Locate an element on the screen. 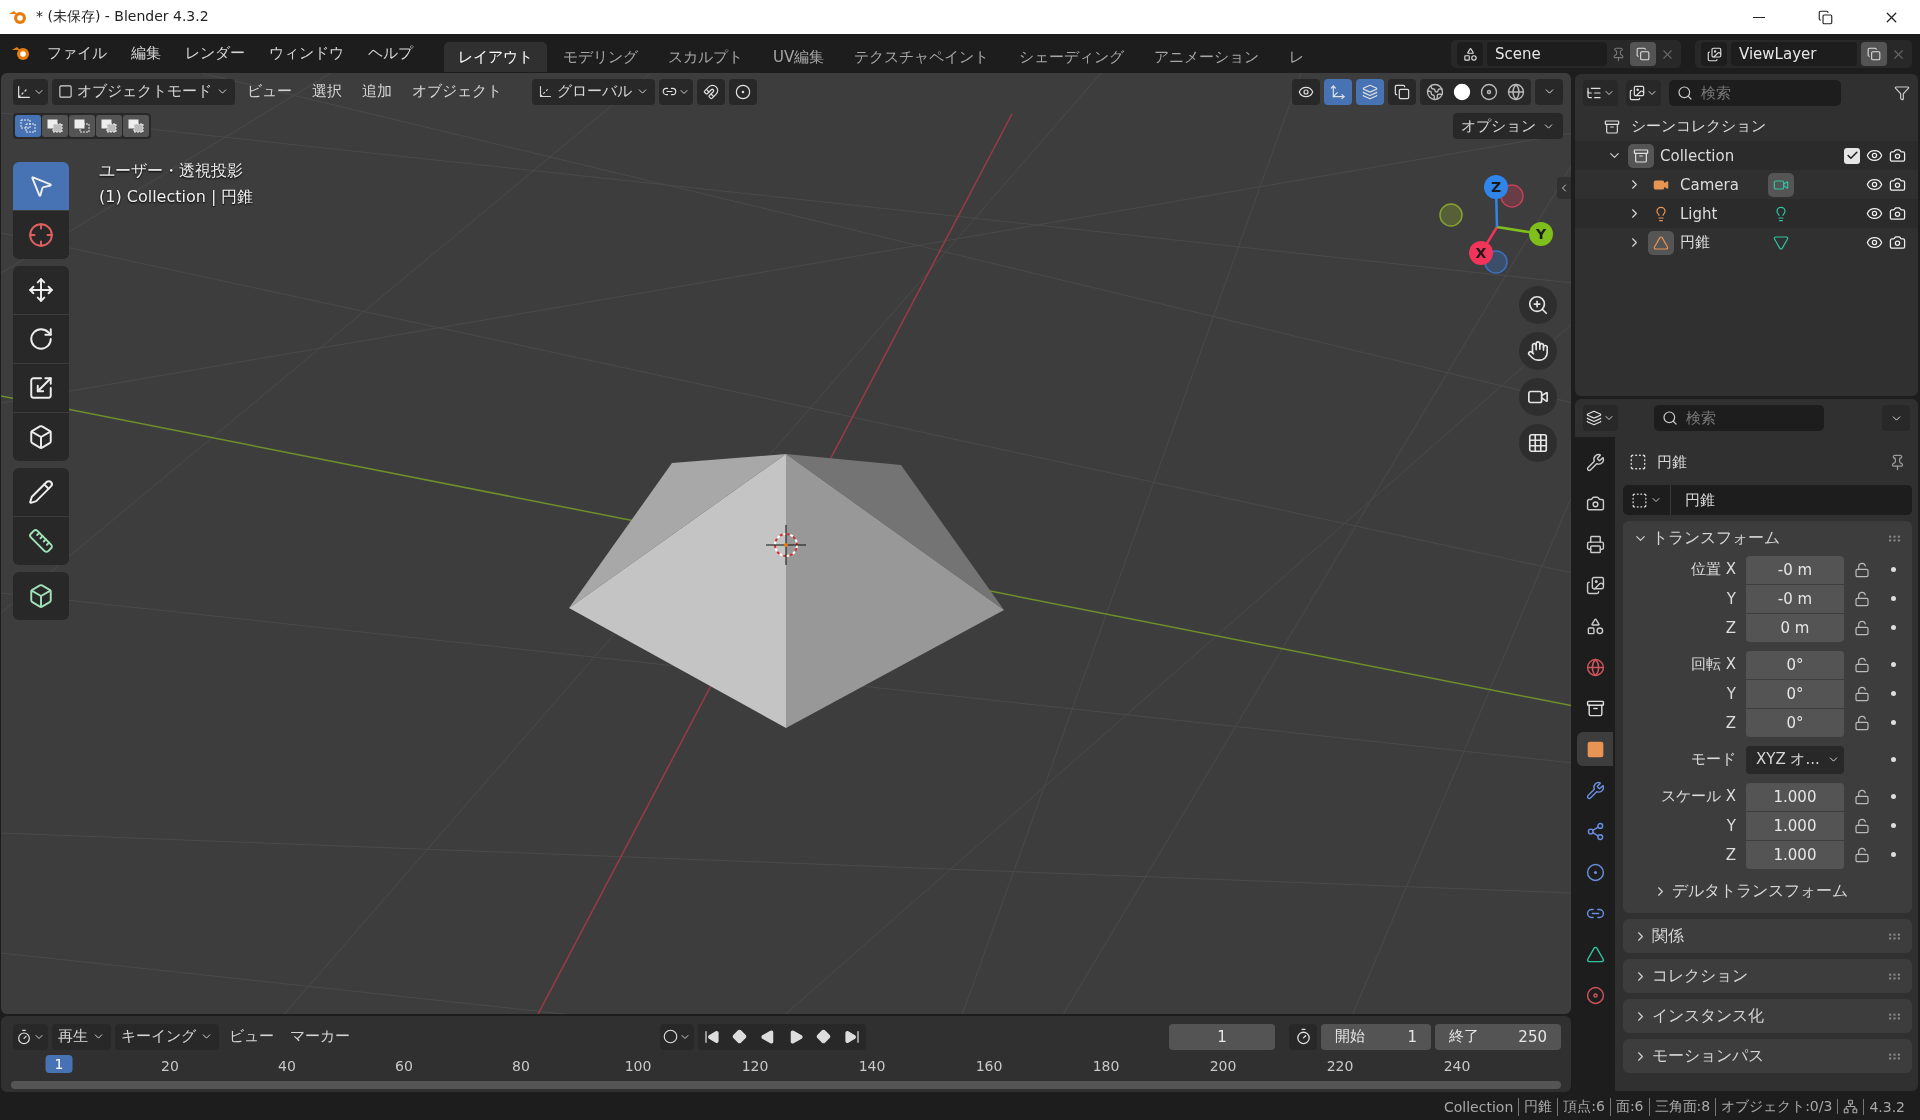 The height and width of the screenshot is (1120, 1920). context-label: (1) Collection | 円錐 is located at coordinates (176, 197).